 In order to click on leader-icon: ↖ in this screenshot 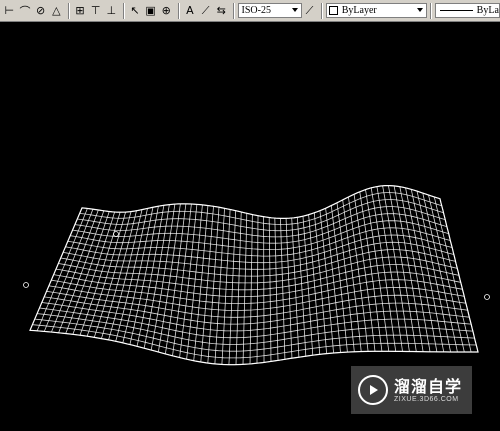, I will do `click(135, 11)`.